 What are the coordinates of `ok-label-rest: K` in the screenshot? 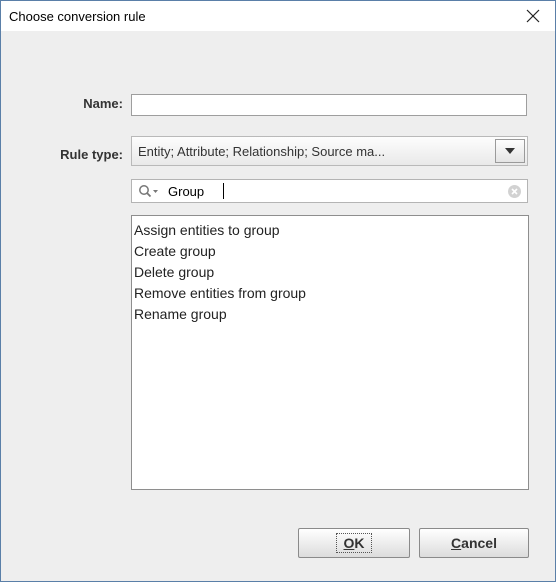 It's located at (359, 543).